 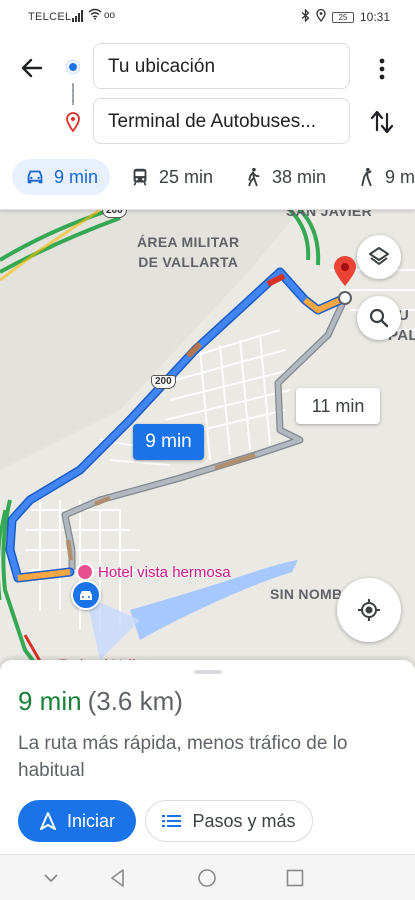 I want to click on my-location-button, so click(x=369, y=610).